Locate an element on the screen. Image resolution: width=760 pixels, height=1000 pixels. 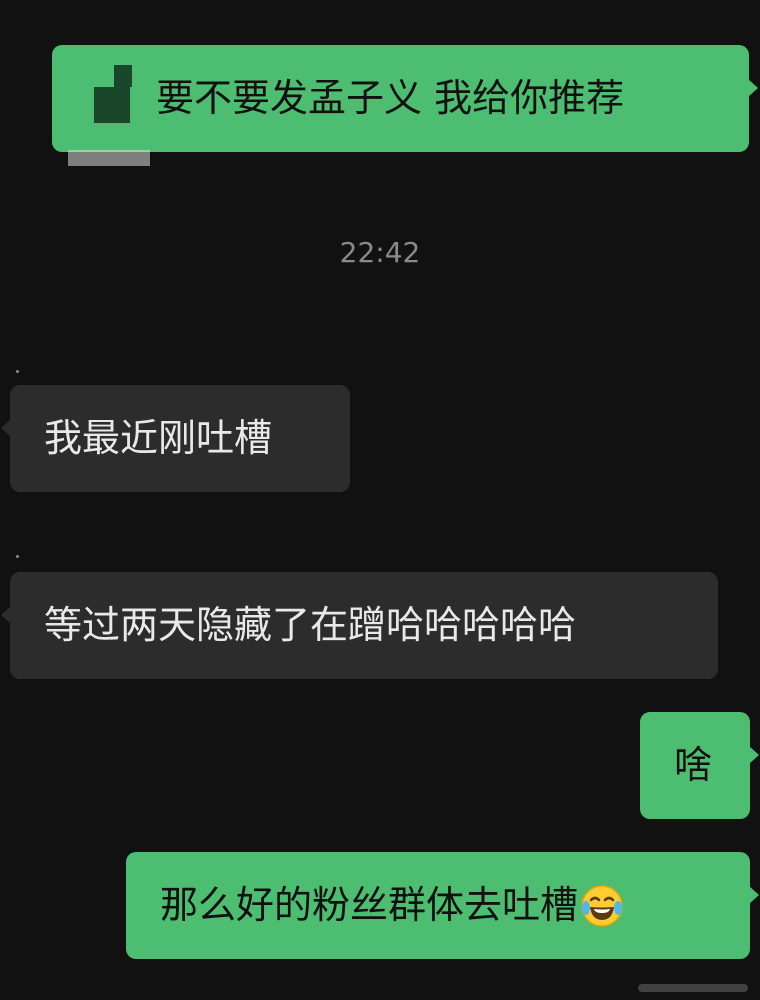
sent-message-bubble: 啥 is located at coordinates (699, 765).